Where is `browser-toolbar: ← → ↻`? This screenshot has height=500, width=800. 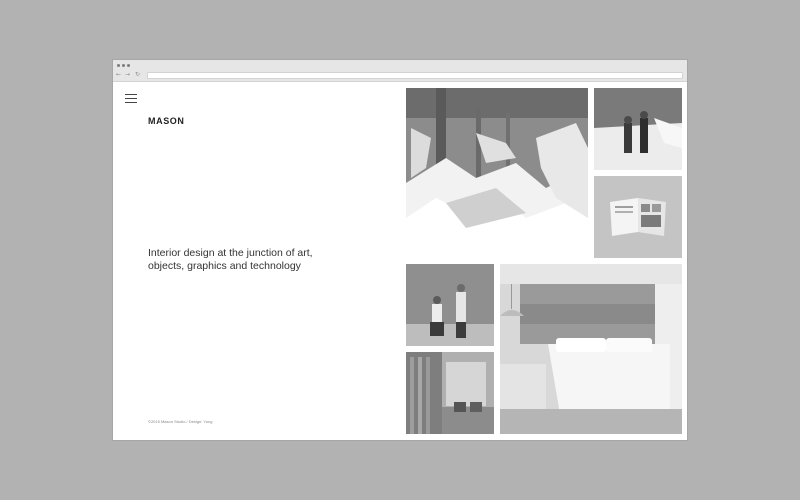
browser-toolbar: ← → ↻ is located at coordinates (400, 71).